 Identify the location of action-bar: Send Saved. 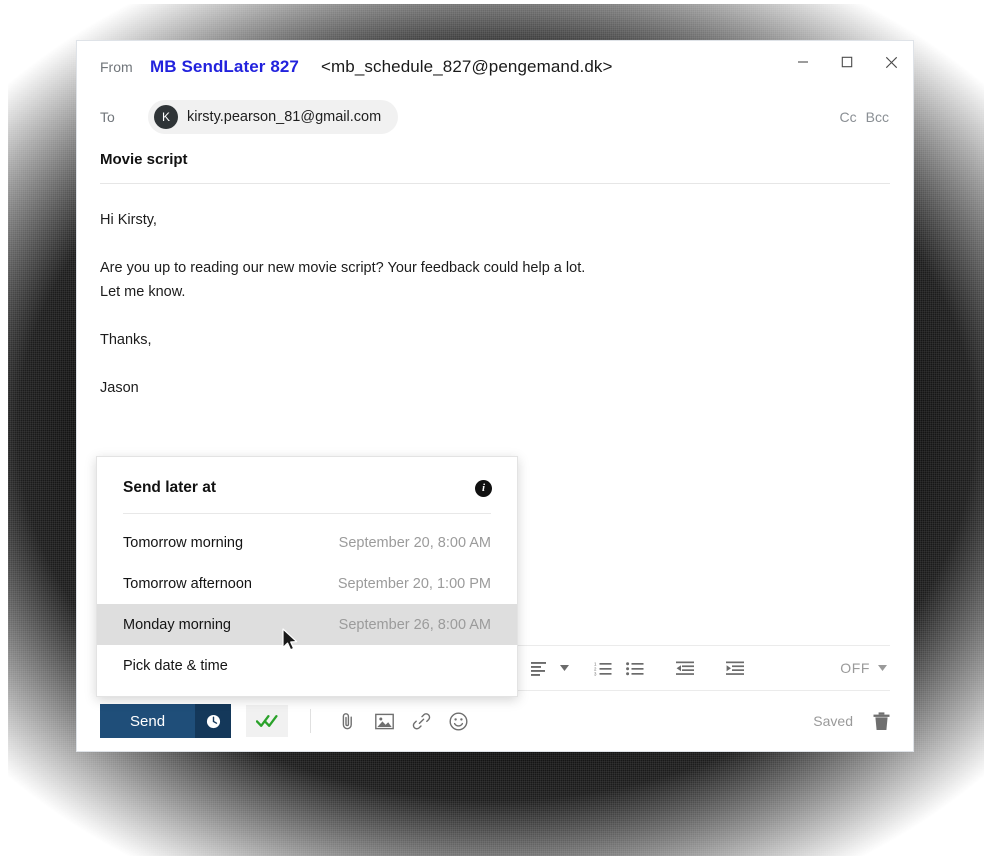
(495, 721).